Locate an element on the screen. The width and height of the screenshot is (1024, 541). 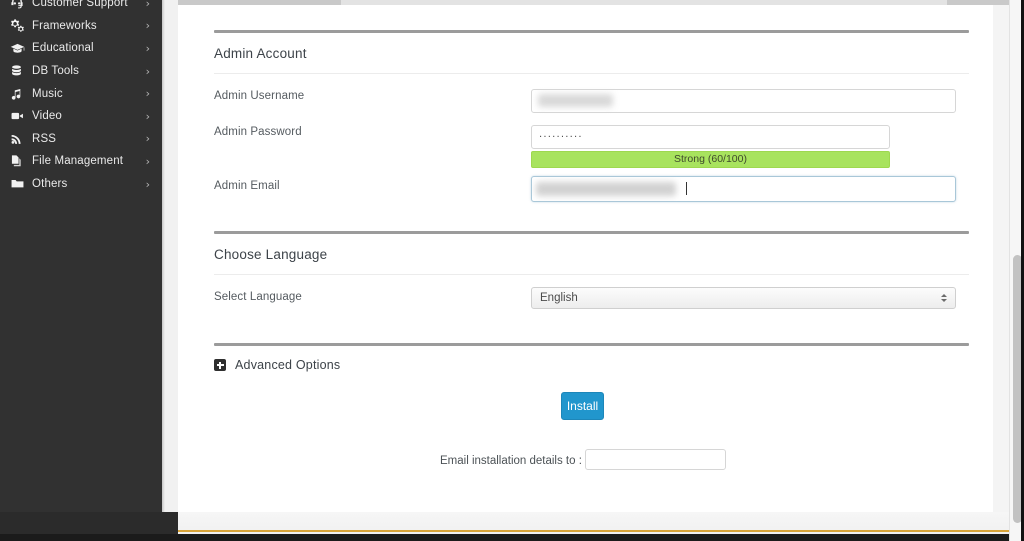
sidebar-item-db-tools: DB Tools › is located at coordinates (81, 71).